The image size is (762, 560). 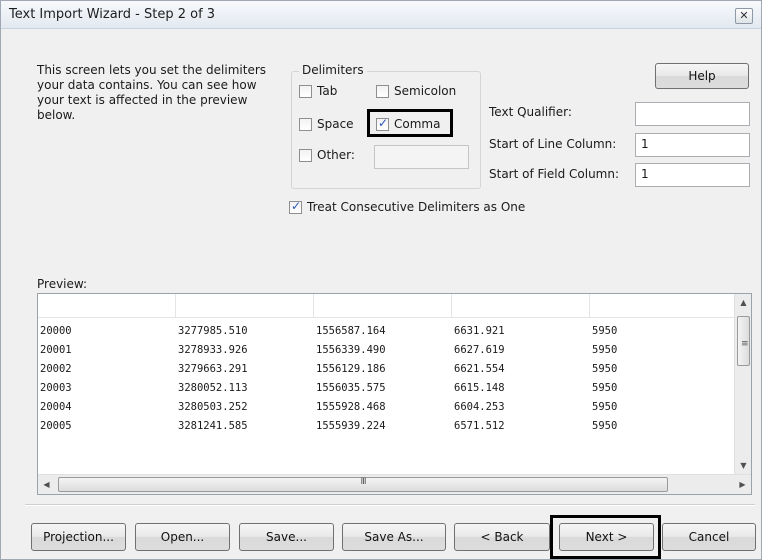 What do you see at coordinates (56, 369) in the screenshot?
I see `preview-cell: 20002` at bounding box center [56, 369].